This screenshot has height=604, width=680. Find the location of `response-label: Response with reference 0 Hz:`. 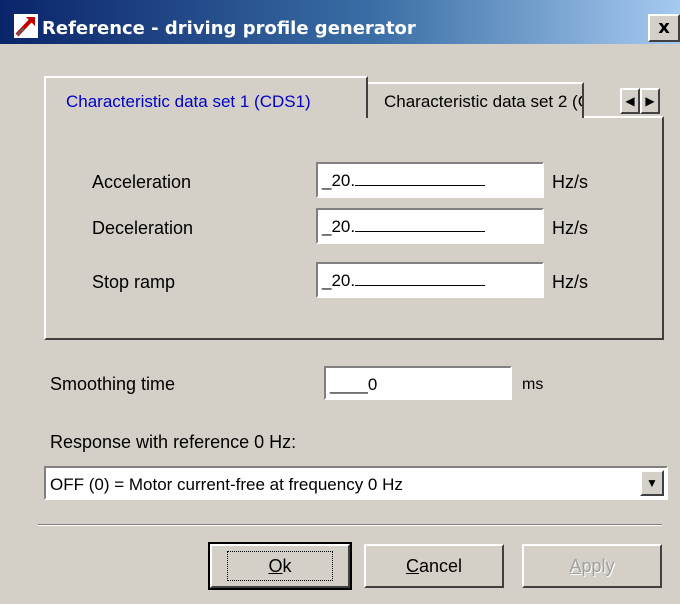

response-label: Response with reference 0 Hz: is located at coordinates (173, 442).